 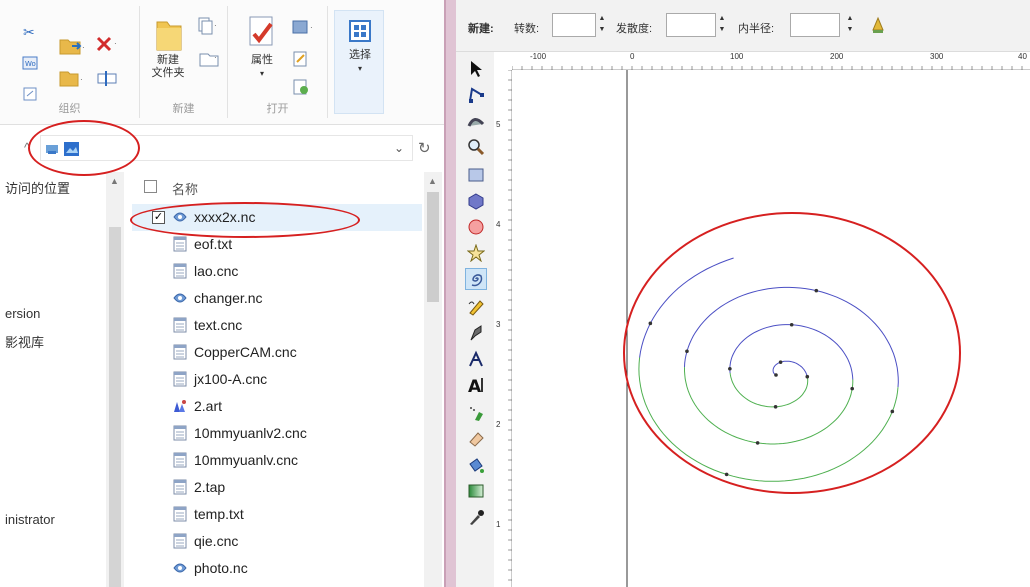 What do you see at coordinates (498, 124) in the screenshot?
I see `ruler-label: 5` at bounding box center [498, 124].